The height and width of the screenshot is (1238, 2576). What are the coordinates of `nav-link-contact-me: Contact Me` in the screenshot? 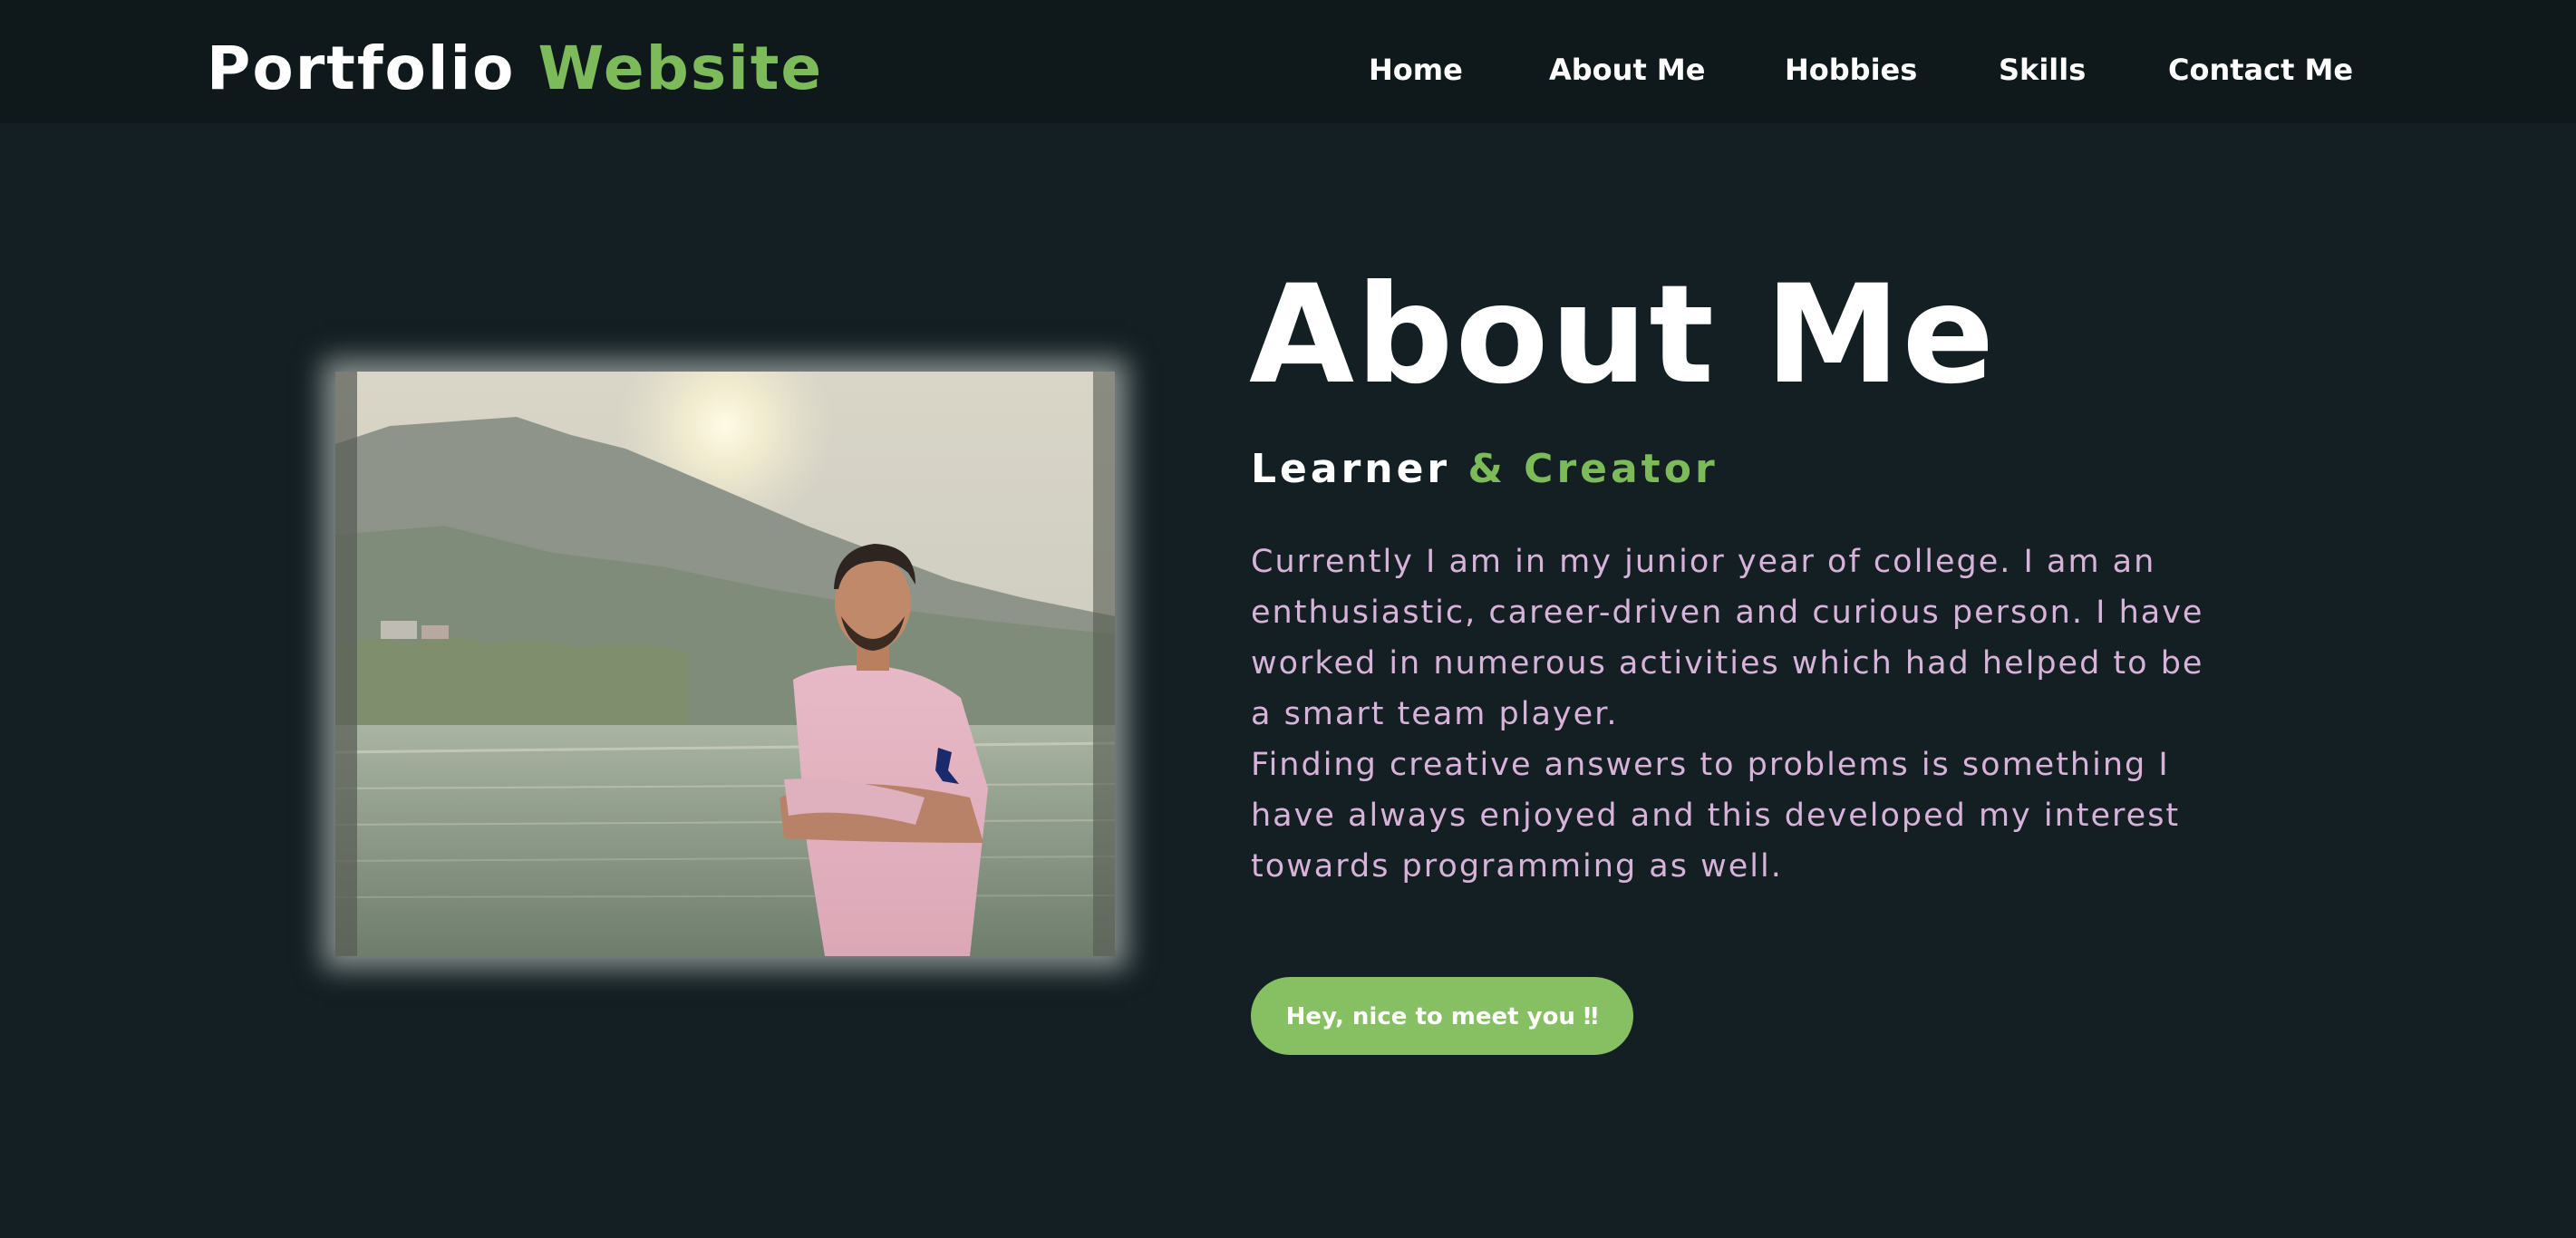 It's located at (2260, 69).